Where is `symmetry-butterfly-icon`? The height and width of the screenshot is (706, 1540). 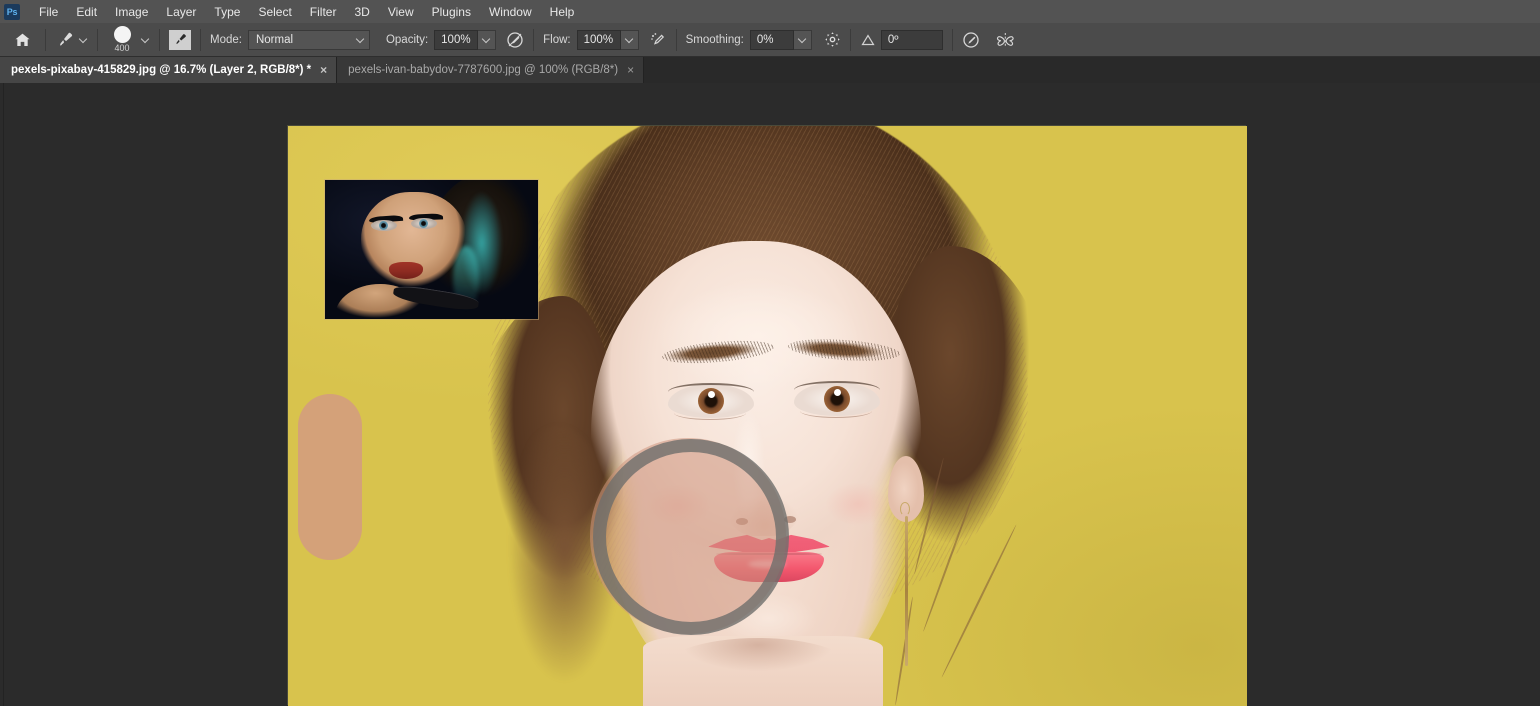
symmetry-butterfly-icon is located at coordinates (1006, 40).